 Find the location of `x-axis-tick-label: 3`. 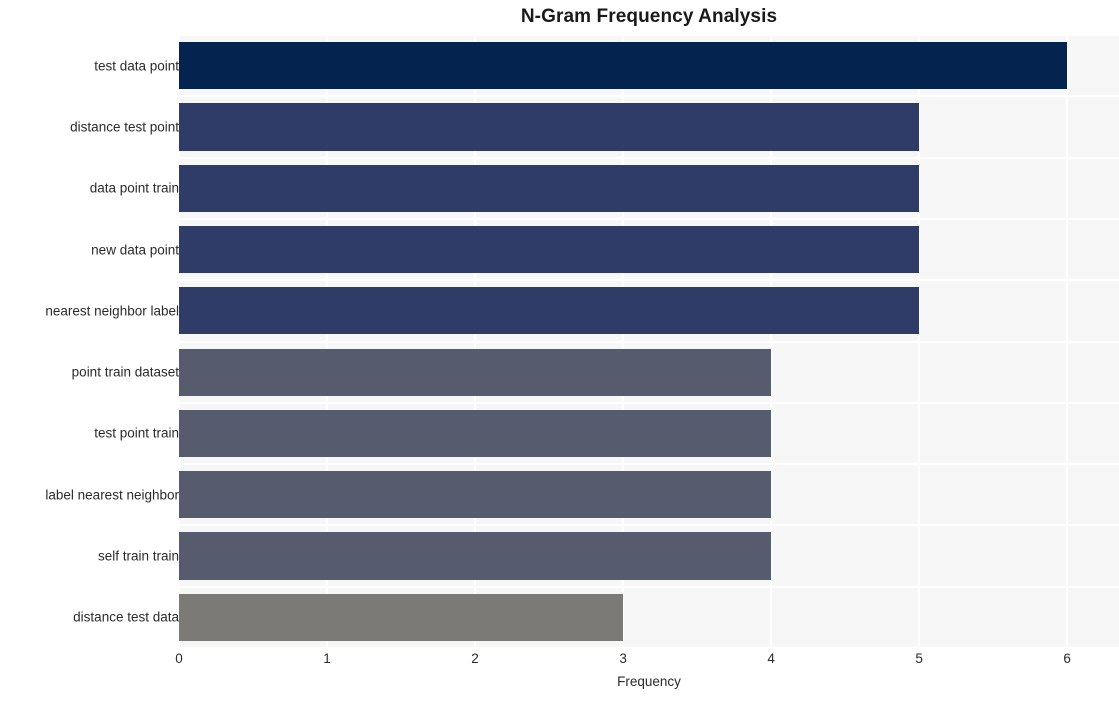

x-axis-tick-label: 3 is located at coordinates (623, 658).